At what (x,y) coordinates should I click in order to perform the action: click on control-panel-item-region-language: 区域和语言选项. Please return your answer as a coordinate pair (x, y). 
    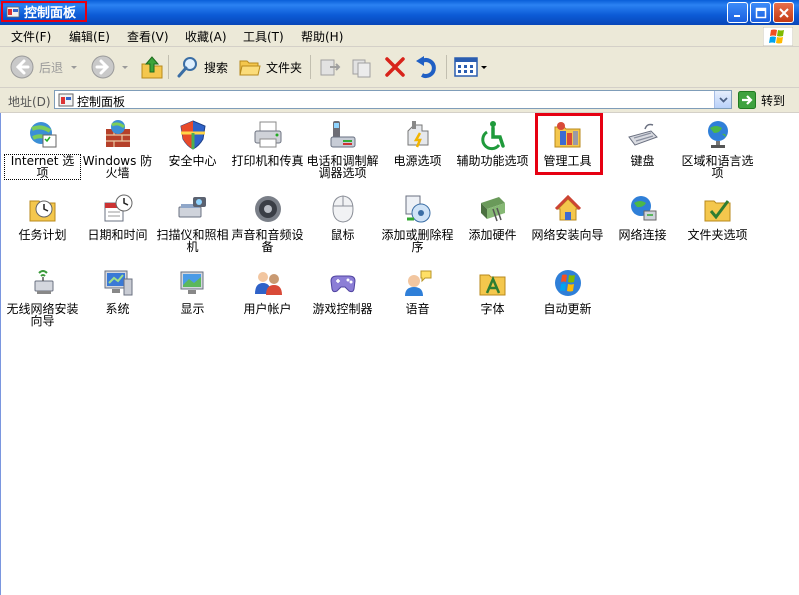
    Looking at the image, I should click on (717, 149).